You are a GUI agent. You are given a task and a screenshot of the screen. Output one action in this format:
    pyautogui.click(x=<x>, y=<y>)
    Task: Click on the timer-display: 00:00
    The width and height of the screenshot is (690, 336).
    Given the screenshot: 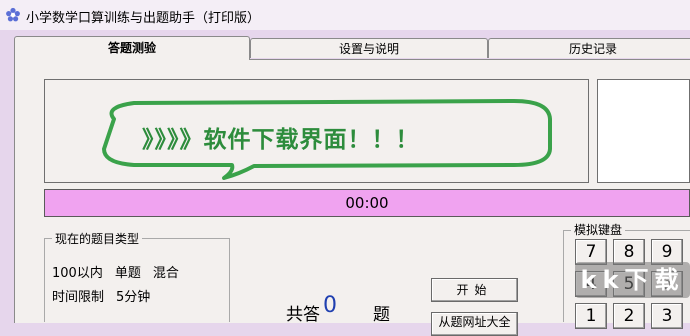 What is the action you would take?
    pyautogui.click(x=367, y=203)
    